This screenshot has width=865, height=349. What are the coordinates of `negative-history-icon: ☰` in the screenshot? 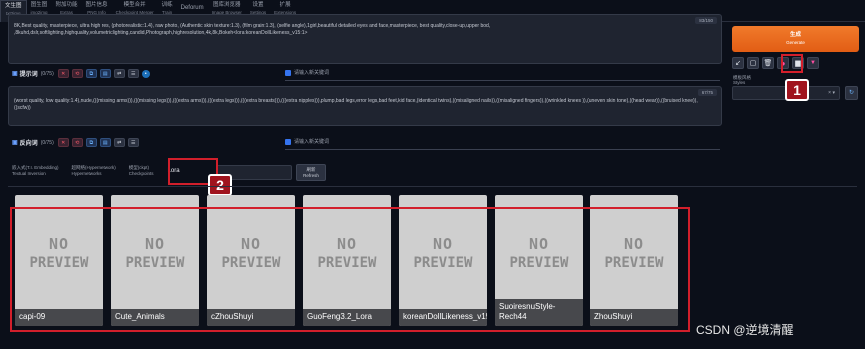 It's located at (133, 142).